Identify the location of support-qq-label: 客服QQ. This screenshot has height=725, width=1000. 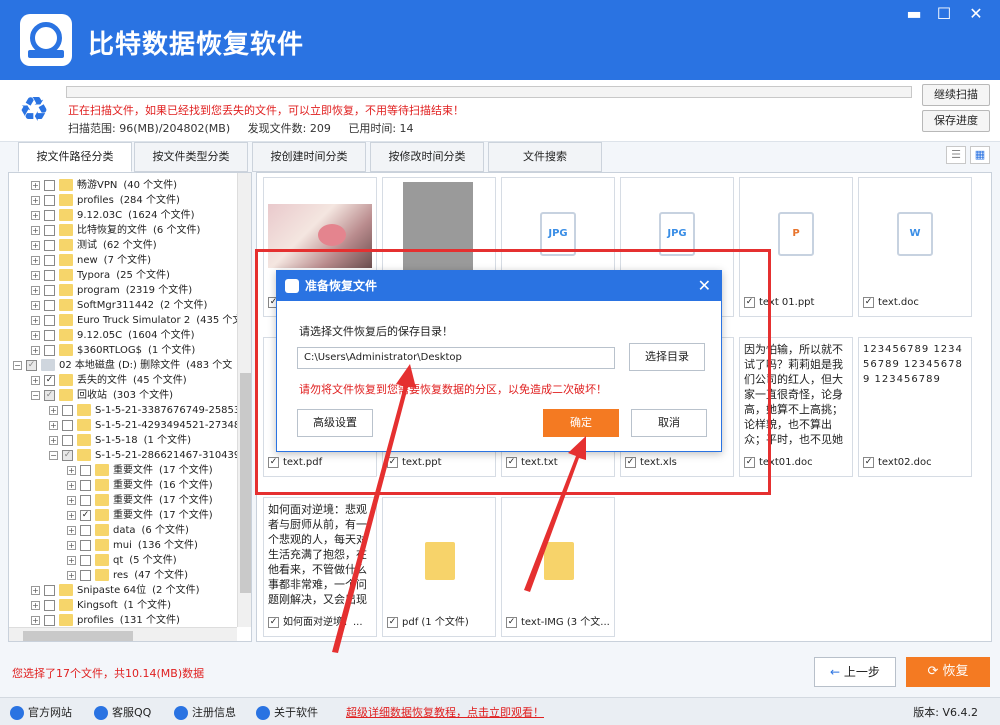
(132, 712).